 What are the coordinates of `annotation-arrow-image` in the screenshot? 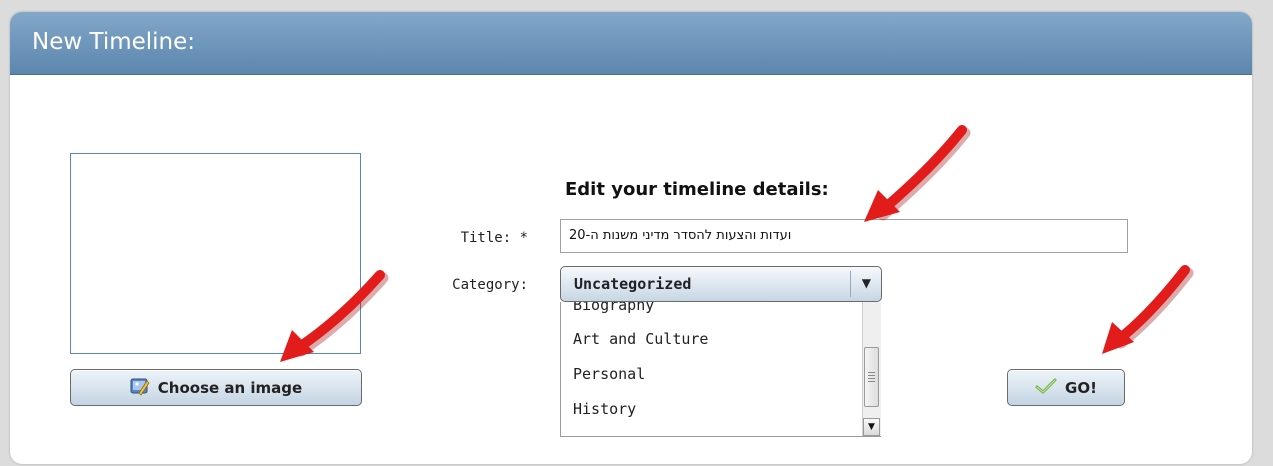 It's located at (334, 316).